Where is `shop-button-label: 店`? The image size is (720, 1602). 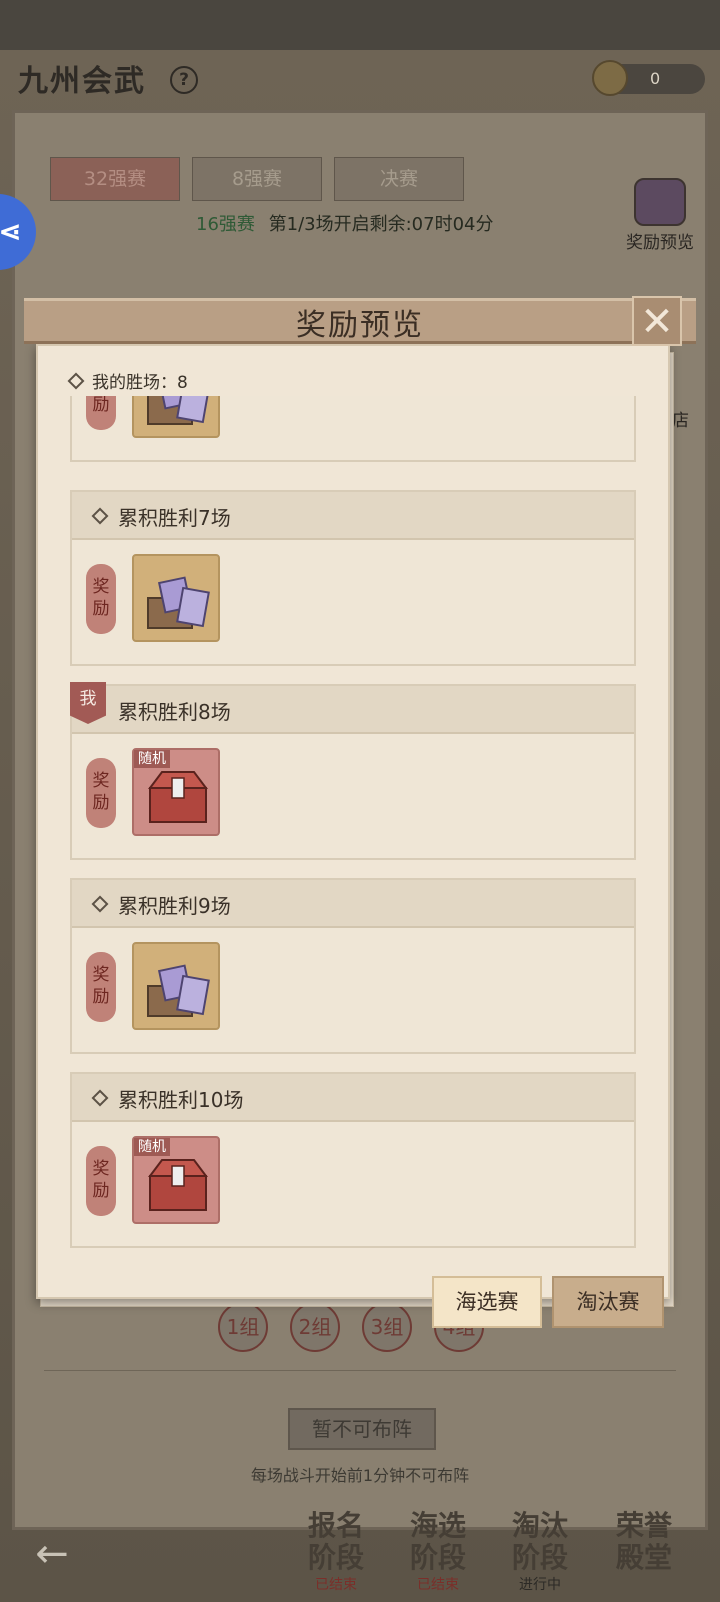 shop-button-label: 店 is located at coordinates (680, 418).